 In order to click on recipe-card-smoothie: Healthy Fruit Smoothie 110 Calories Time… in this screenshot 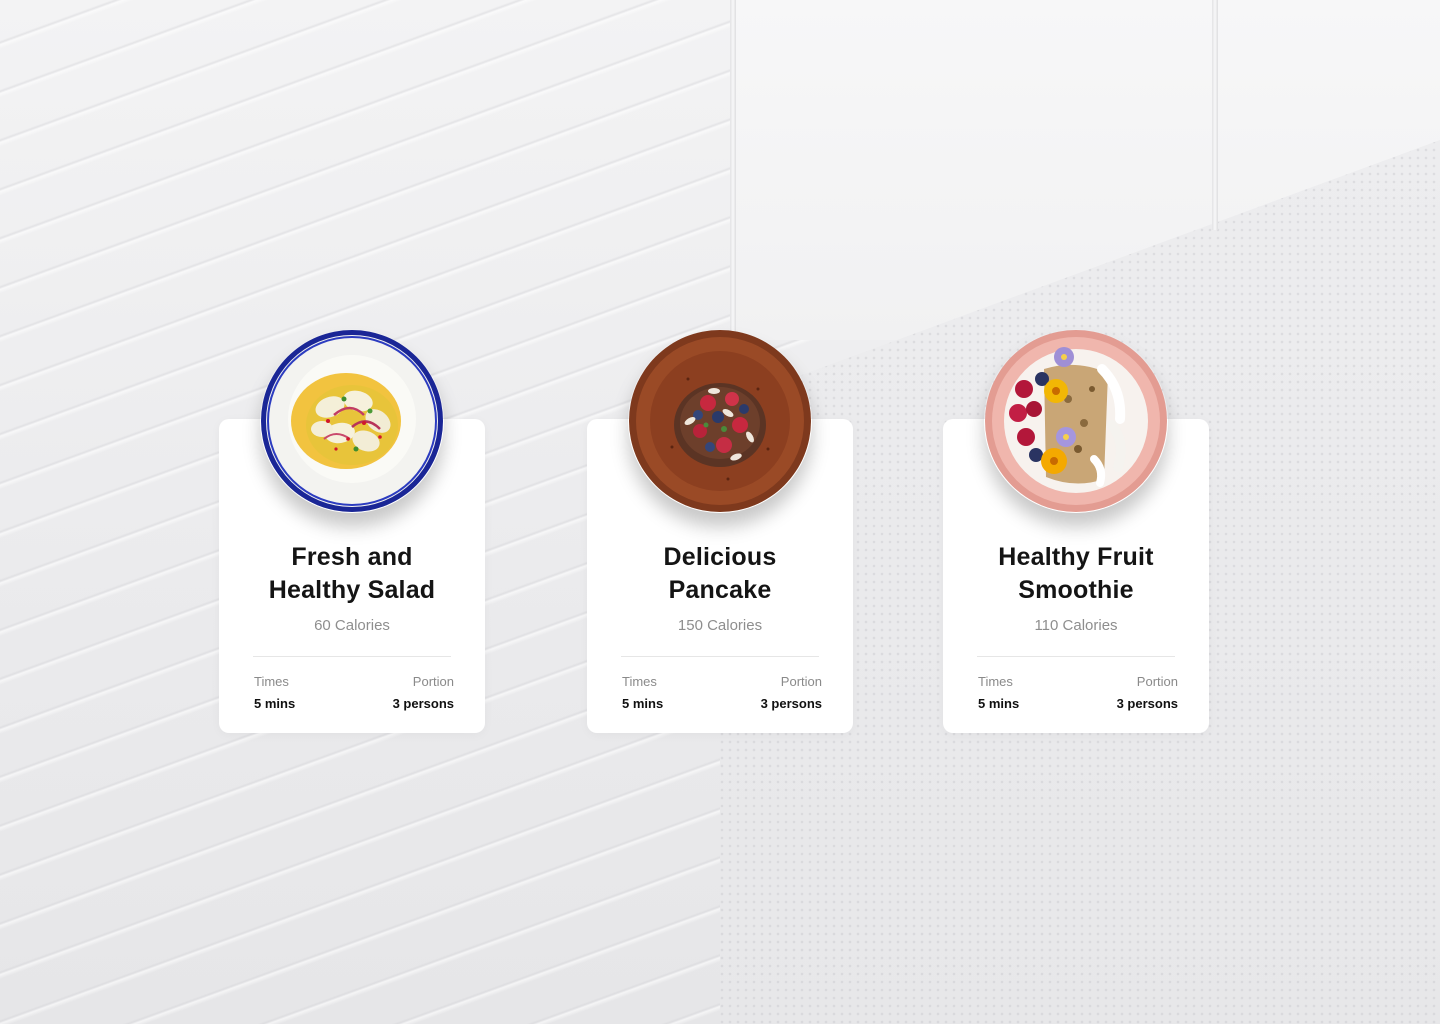, I will do `click(1076, 531)`.